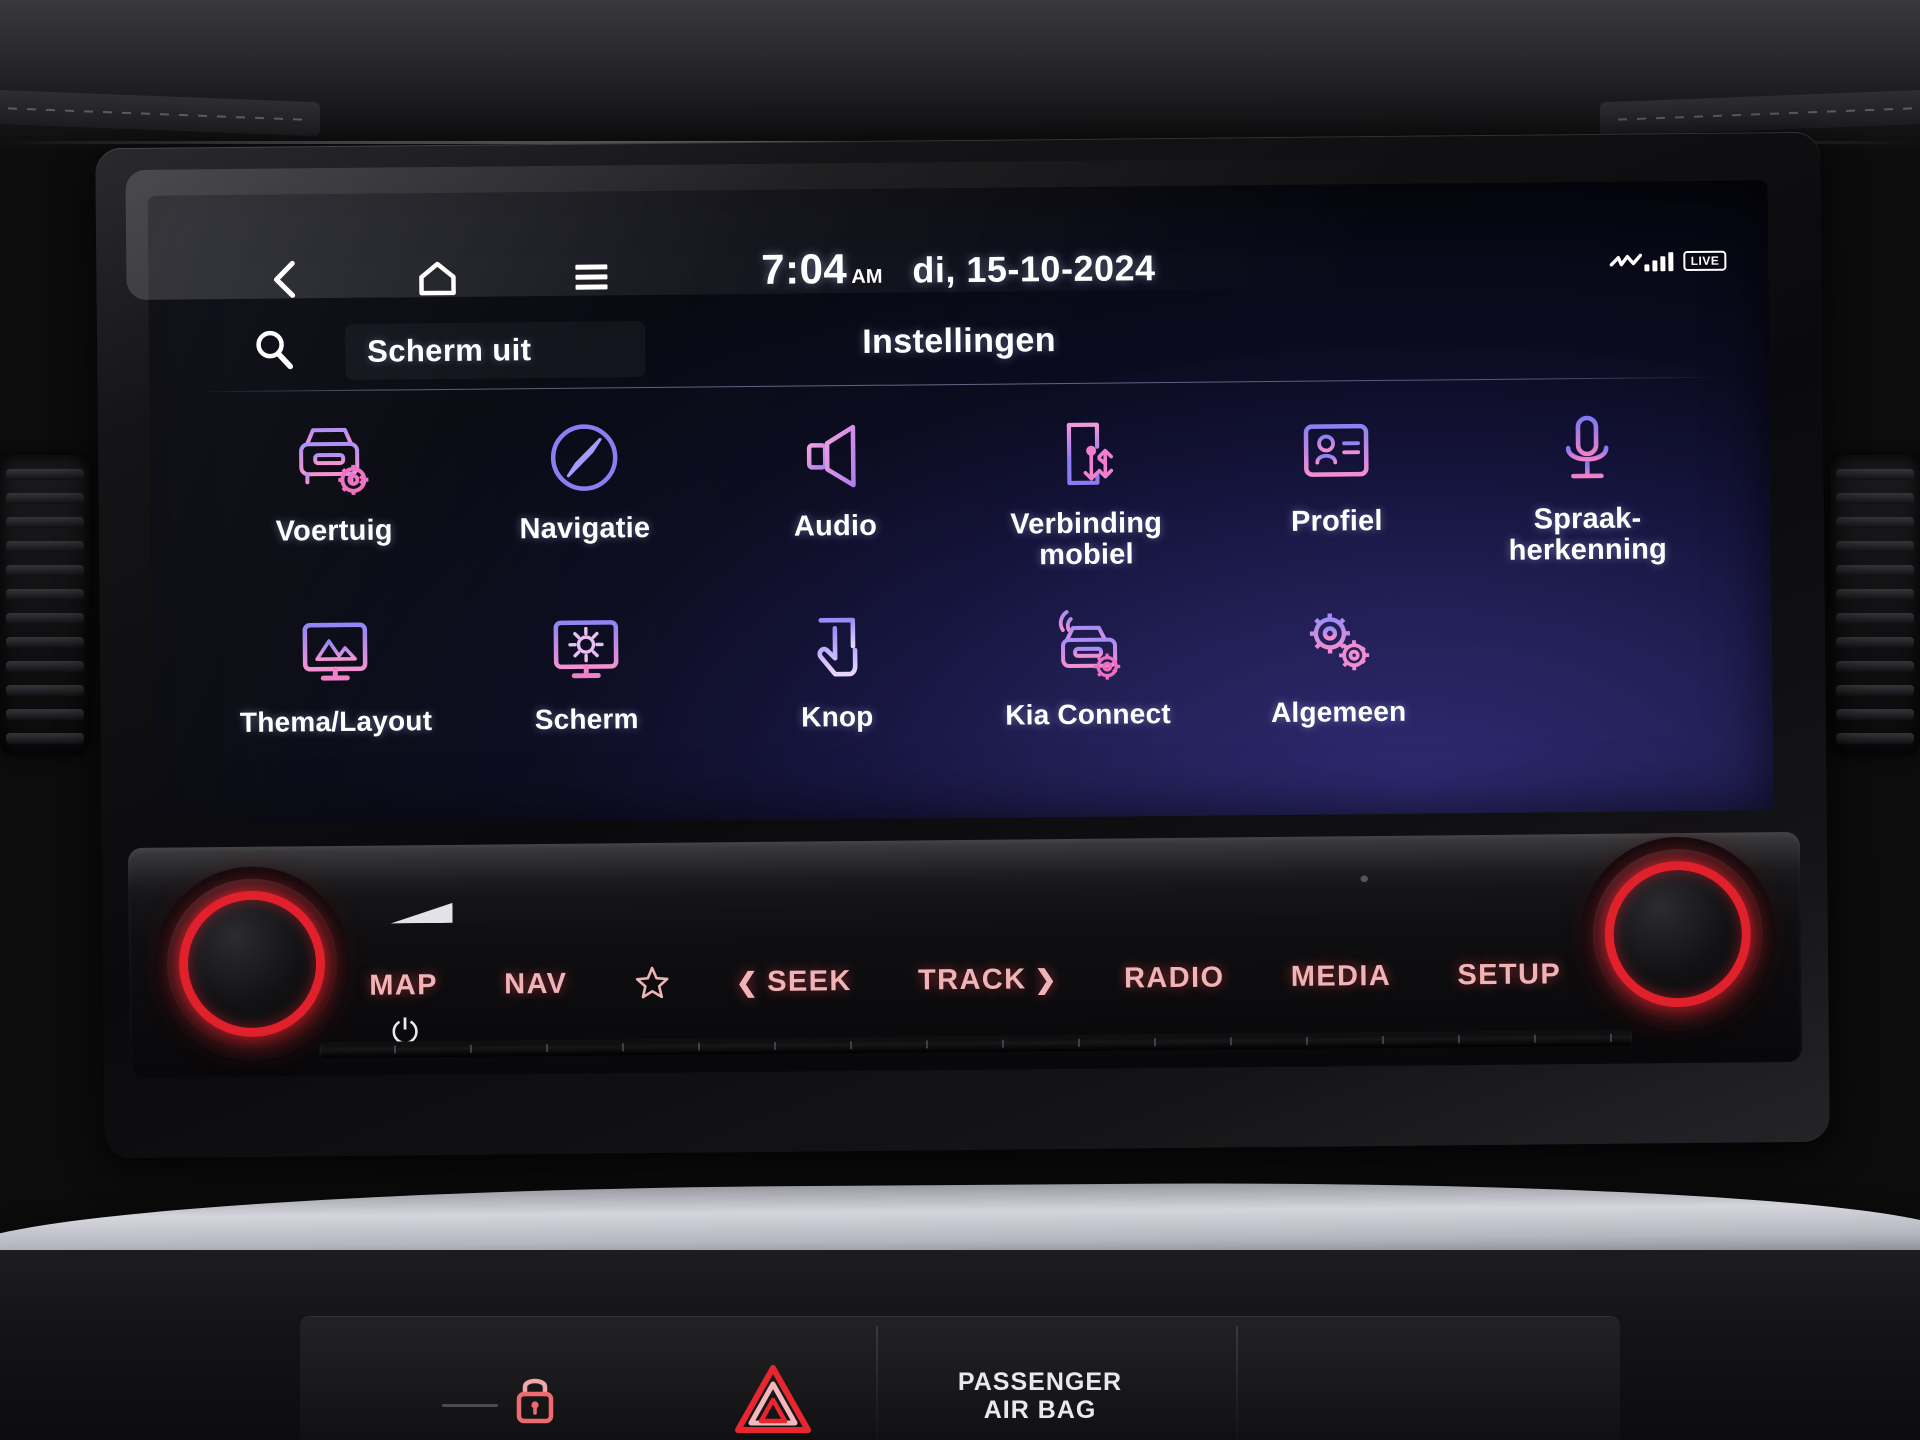 The height and width of the screenshot is (1440, 1920). Describe the element at coordinates (584, 459) in the screenshot. I see `compass-icon` at that location.